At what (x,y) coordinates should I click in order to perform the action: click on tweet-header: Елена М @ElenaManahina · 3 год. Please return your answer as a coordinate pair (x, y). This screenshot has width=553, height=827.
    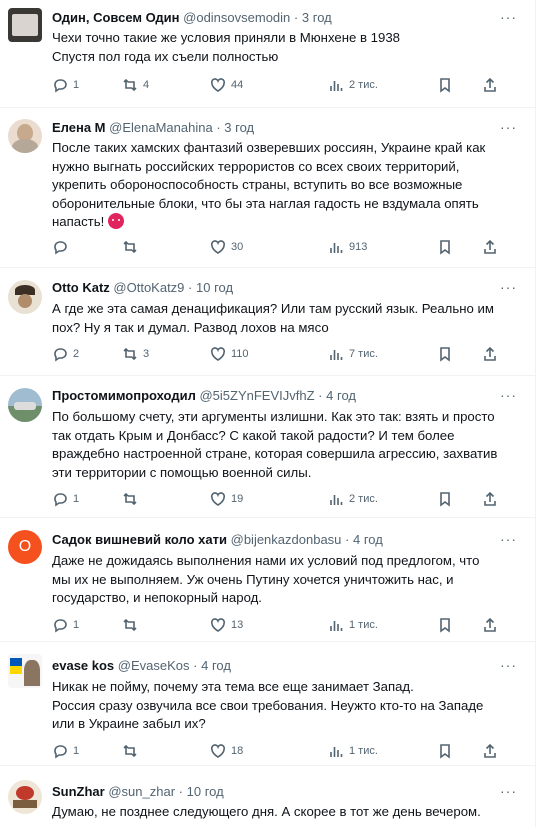
    Looking at the image, I should click on (278, 128).